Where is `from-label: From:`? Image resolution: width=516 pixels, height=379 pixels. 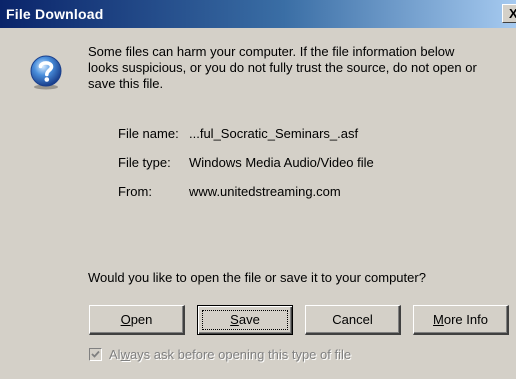 from-label: From: is located at coordinates (135, 191).